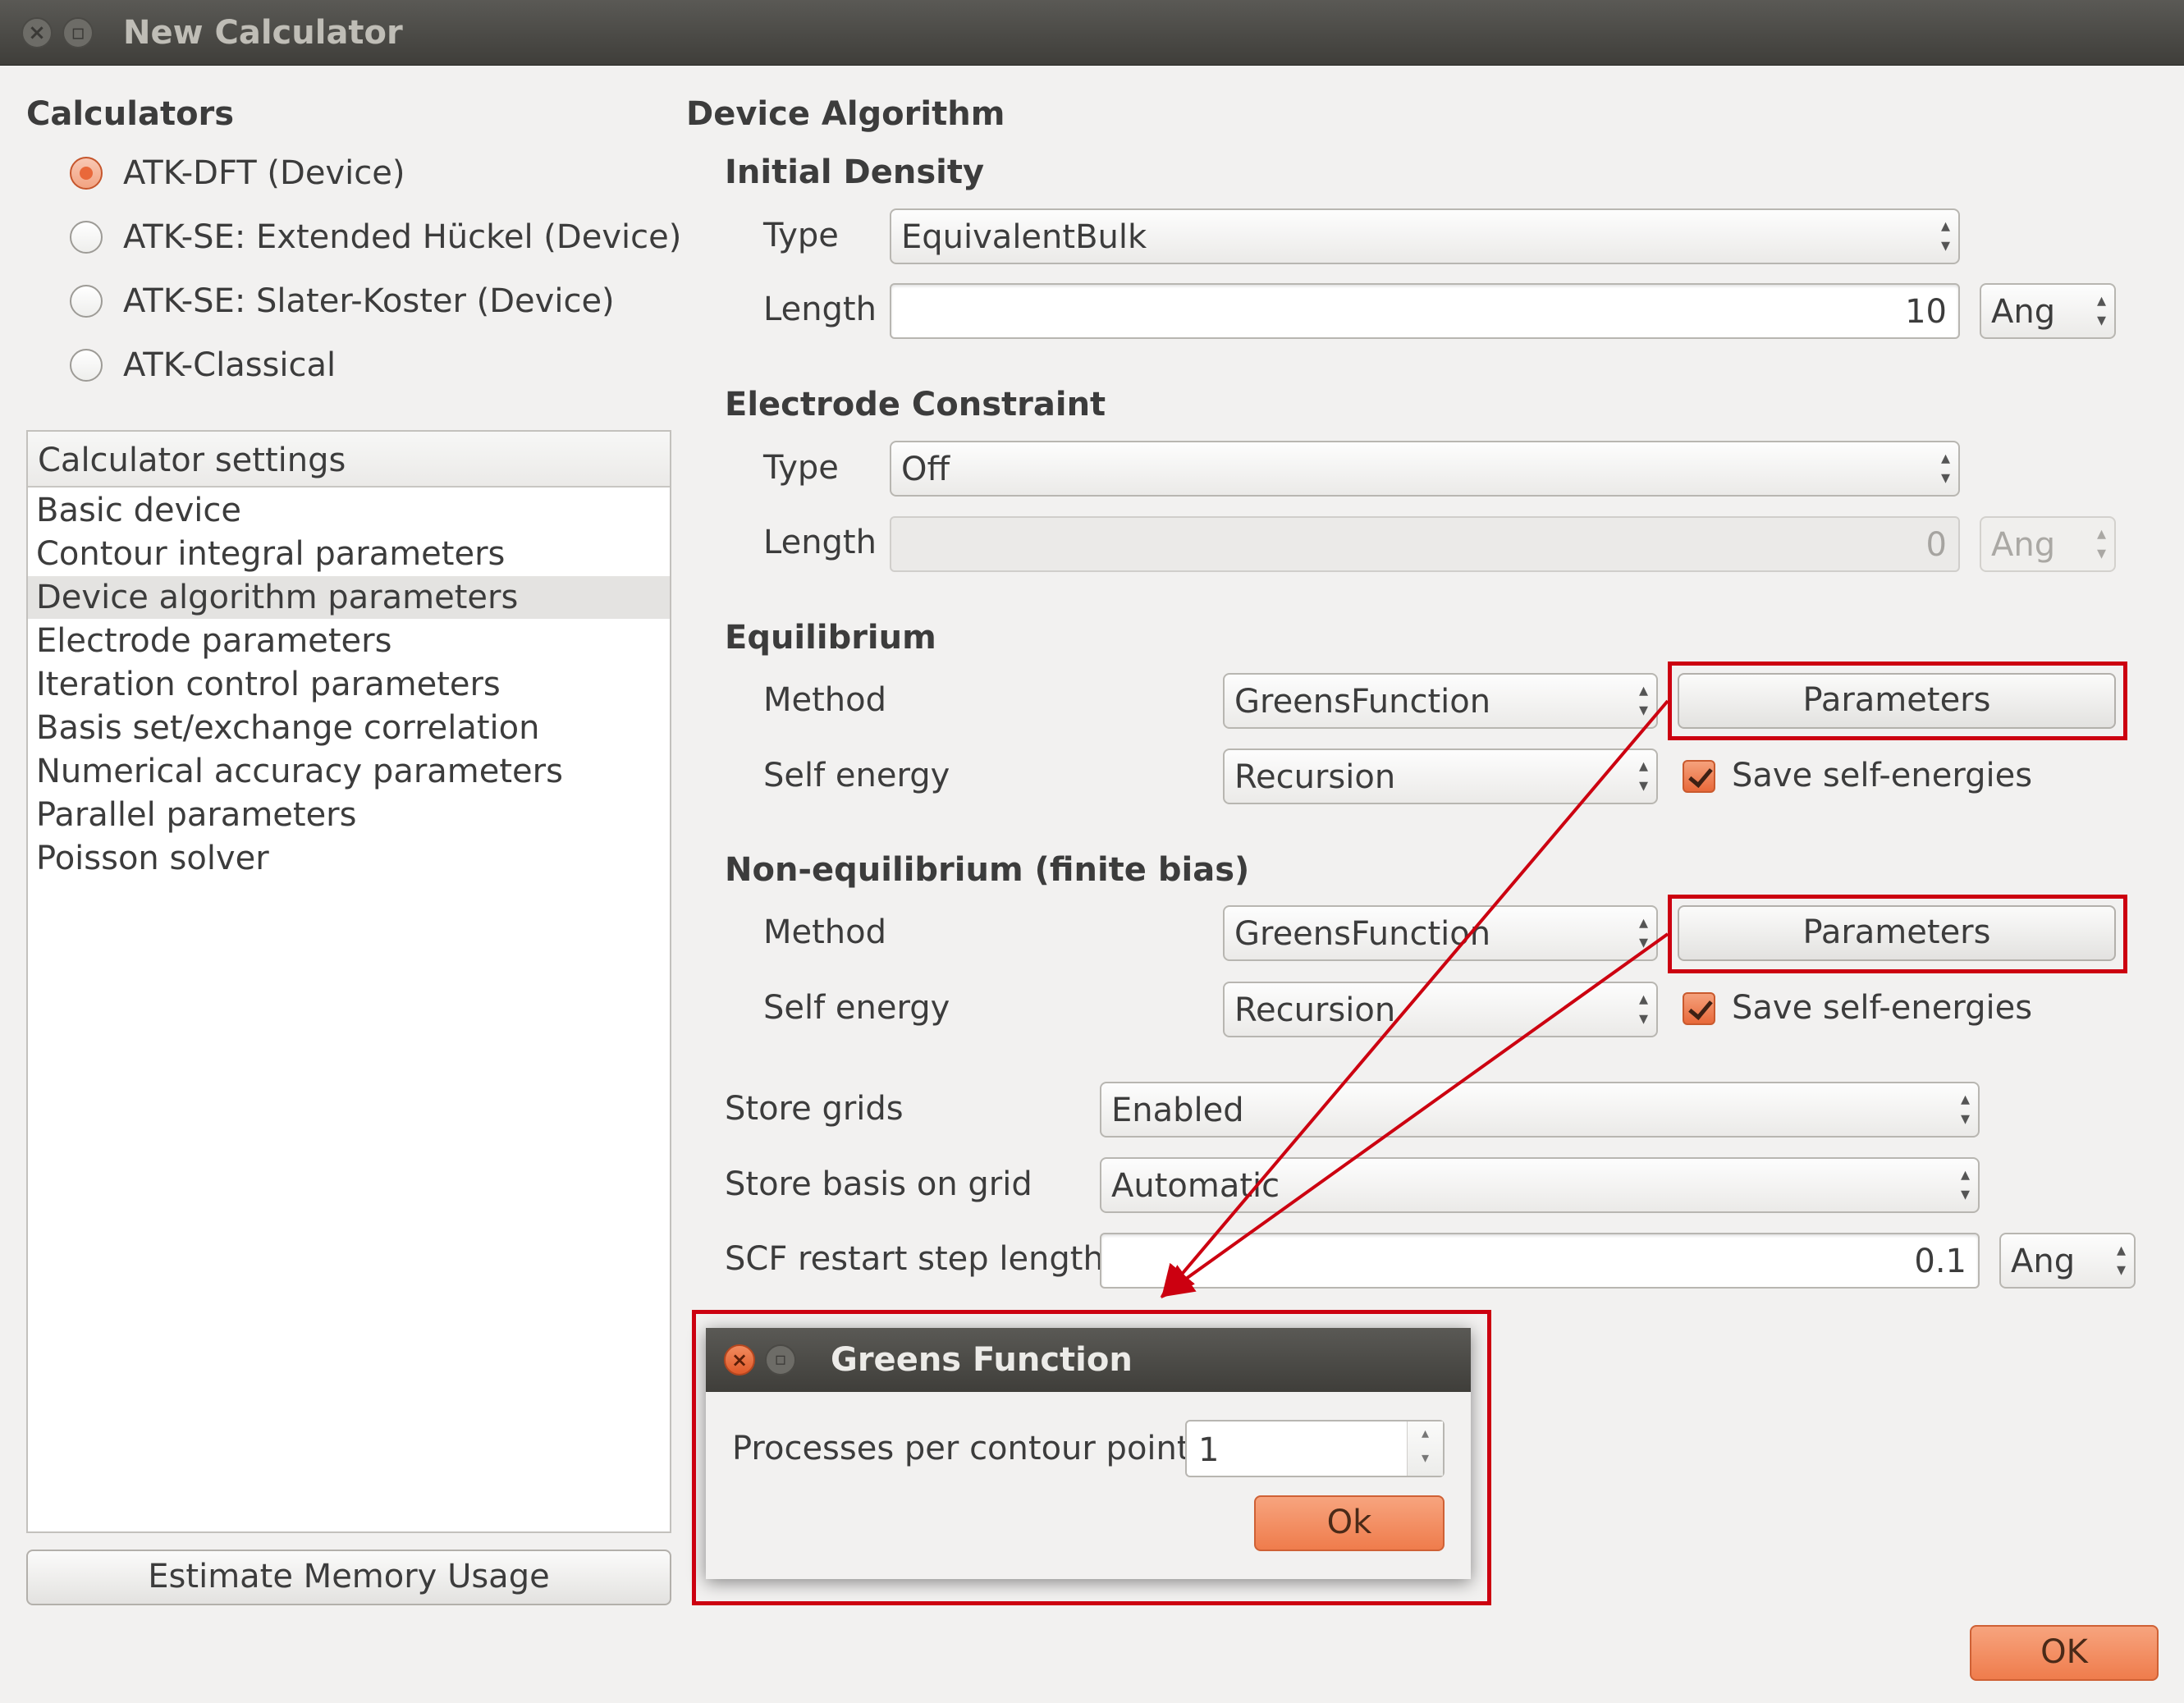  I want to click on arrow-from-equilibrium-parameters, so click(1415, 999).